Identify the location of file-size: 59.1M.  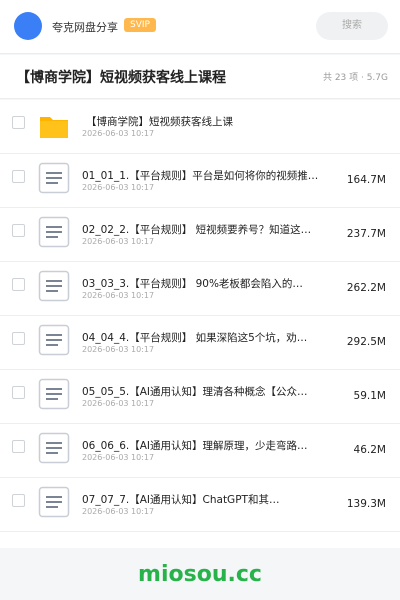
(369, 396).